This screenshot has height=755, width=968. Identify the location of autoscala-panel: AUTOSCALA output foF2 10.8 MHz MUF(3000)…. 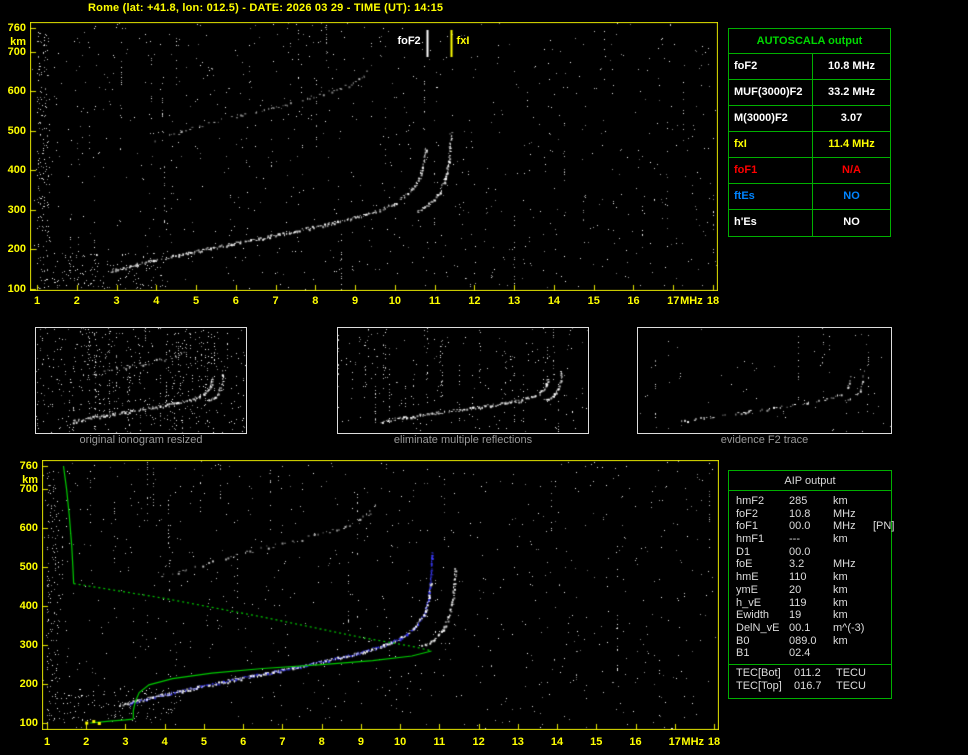
(809, 132).